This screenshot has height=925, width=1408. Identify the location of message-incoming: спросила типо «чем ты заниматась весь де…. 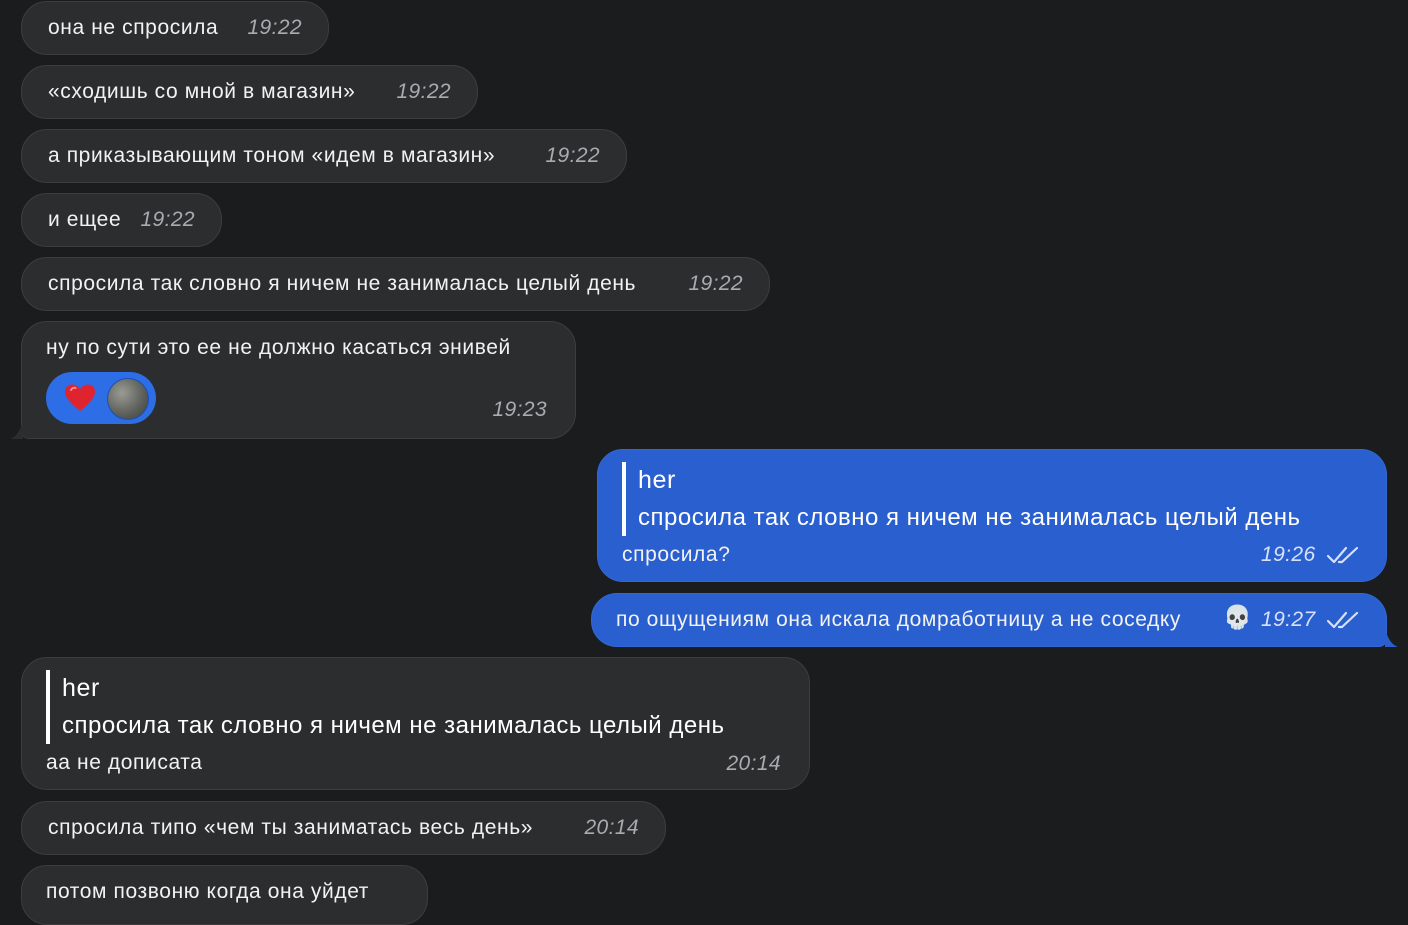
(343, 828).